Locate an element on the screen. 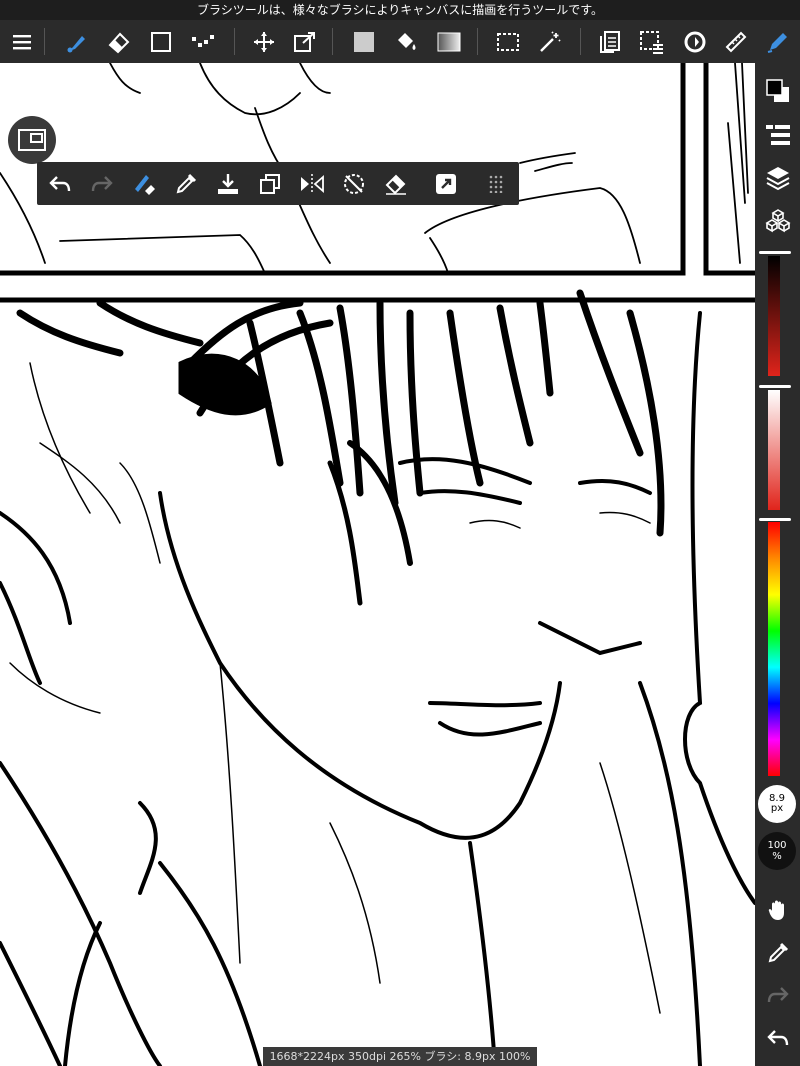 The height and width of the screenshot is (1066, 800). opacity-unit: % is located at coordinates (777, 856).